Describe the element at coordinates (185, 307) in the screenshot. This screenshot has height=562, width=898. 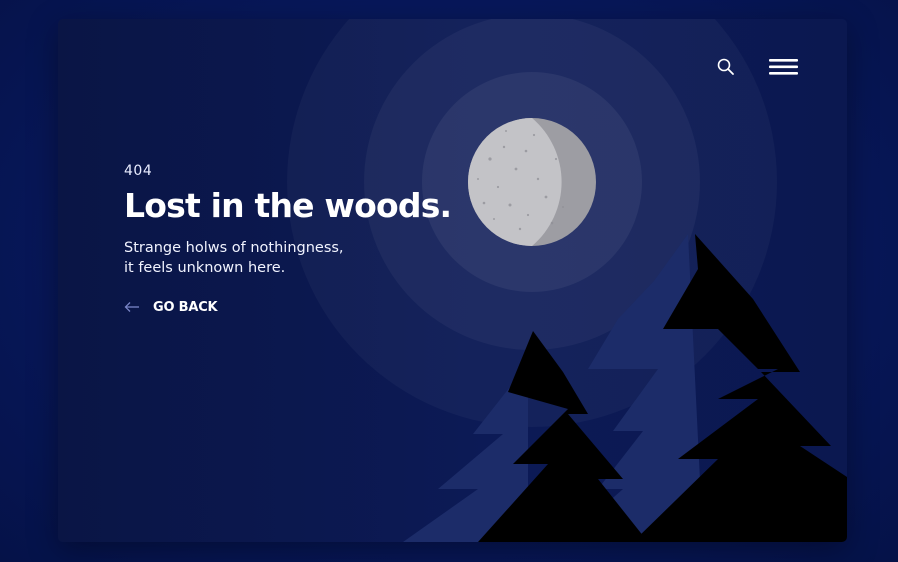
I see `go-back-label: GO BACK` at that location.